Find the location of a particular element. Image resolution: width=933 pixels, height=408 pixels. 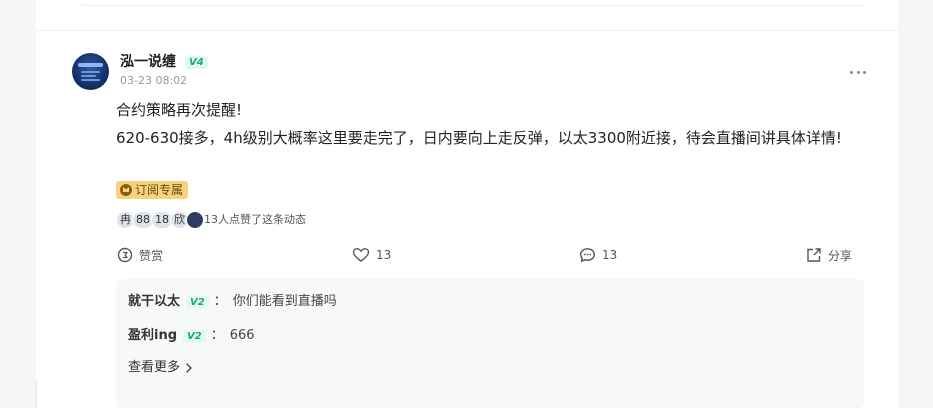

view-more-link: 查看更多 is located at coordinates (161, 368).